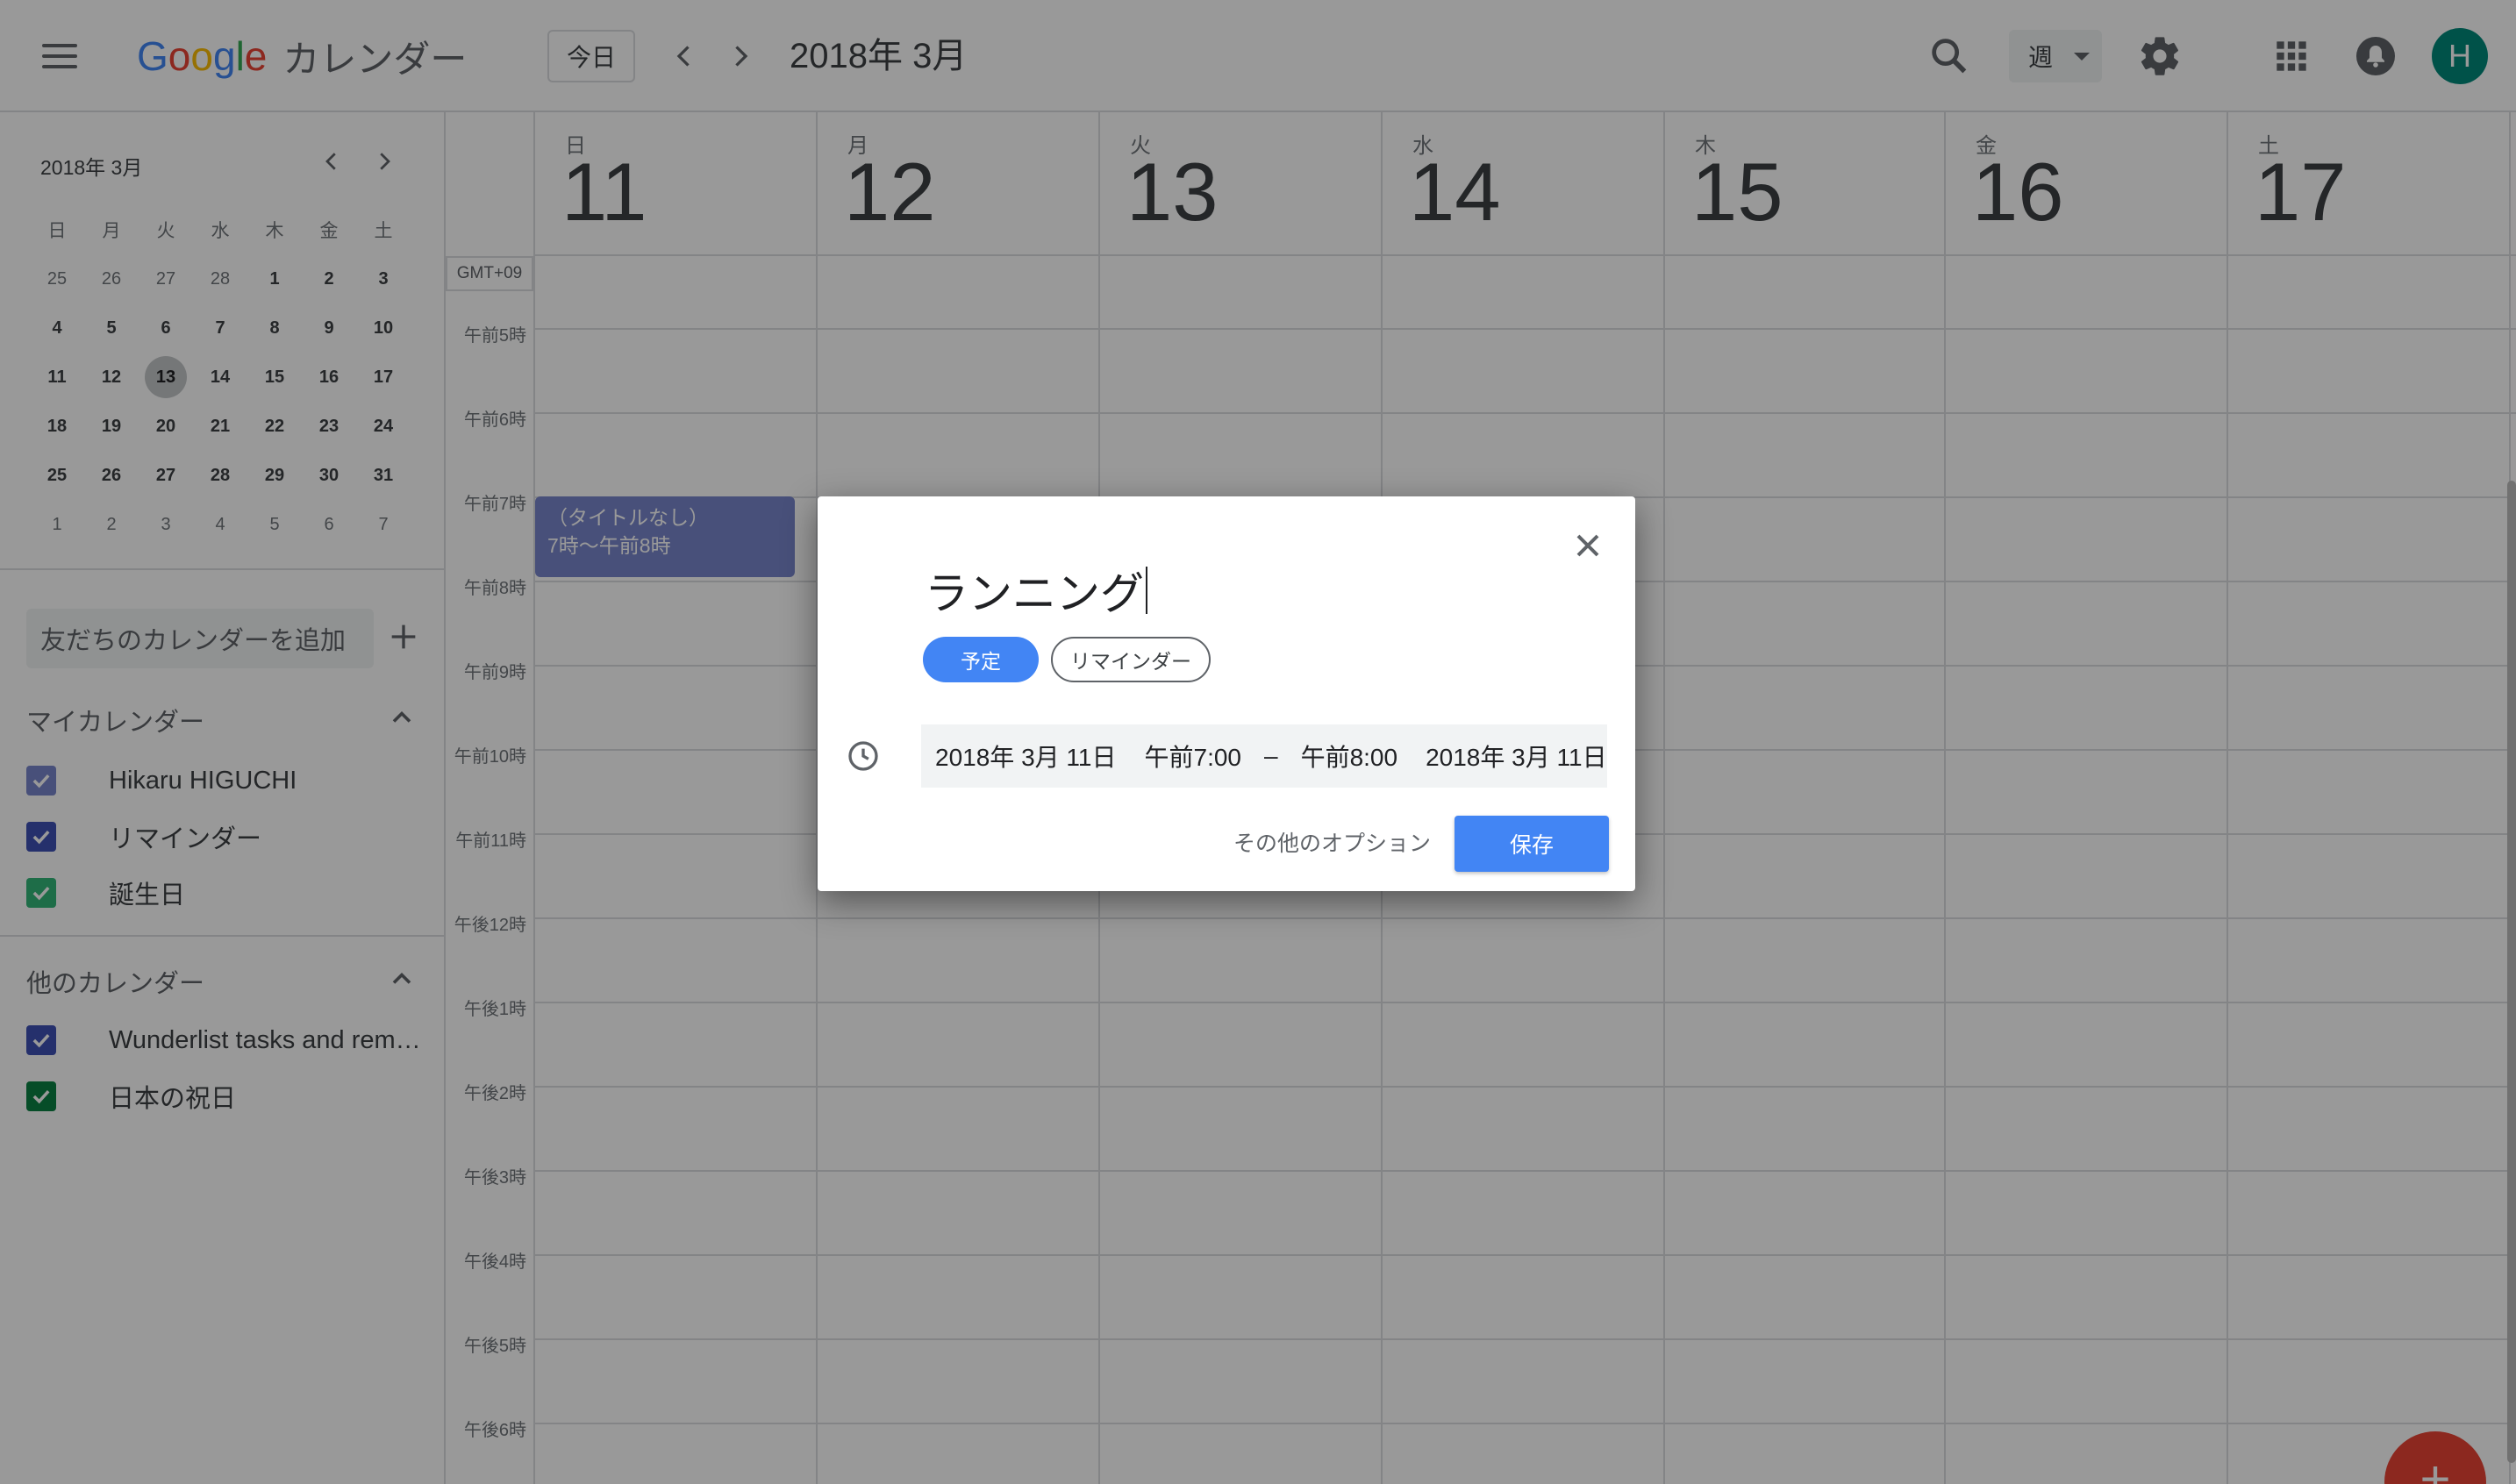  What do you see at coordinates (1026, 756) in the screenshot?
I see `start-date: 2018年 3月 11日` at bounding box center [1026, 756].